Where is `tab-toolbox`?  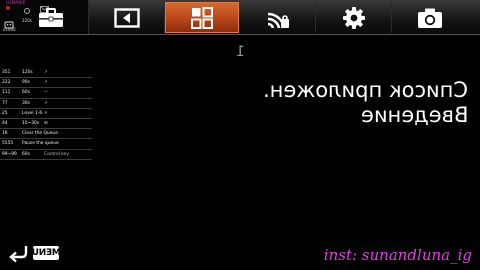 tab-toolbox is located at coordinates (51, 17).